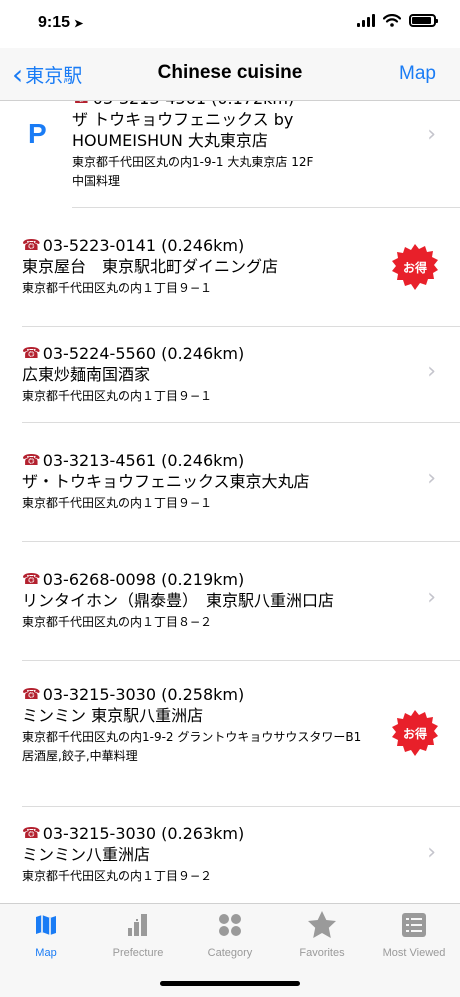 The width and height of the screenshot is (460, 997). What do you see at coordinates (143, 245) in the screenshot?
I see `phone-number: 03-5223-0141 (0.246km)` at bounding box center [143, 245].